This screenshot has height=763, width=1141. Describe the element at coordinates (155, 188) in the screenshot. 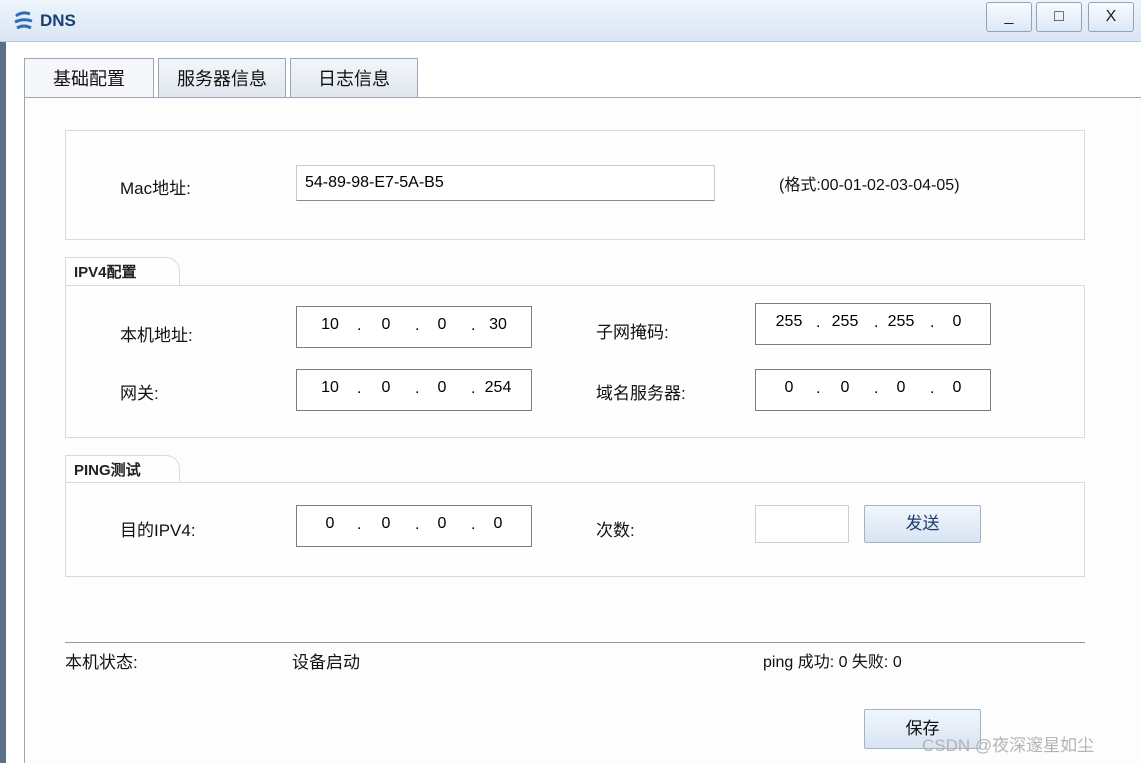

I see `mac-label: Mac地址:` at that location.